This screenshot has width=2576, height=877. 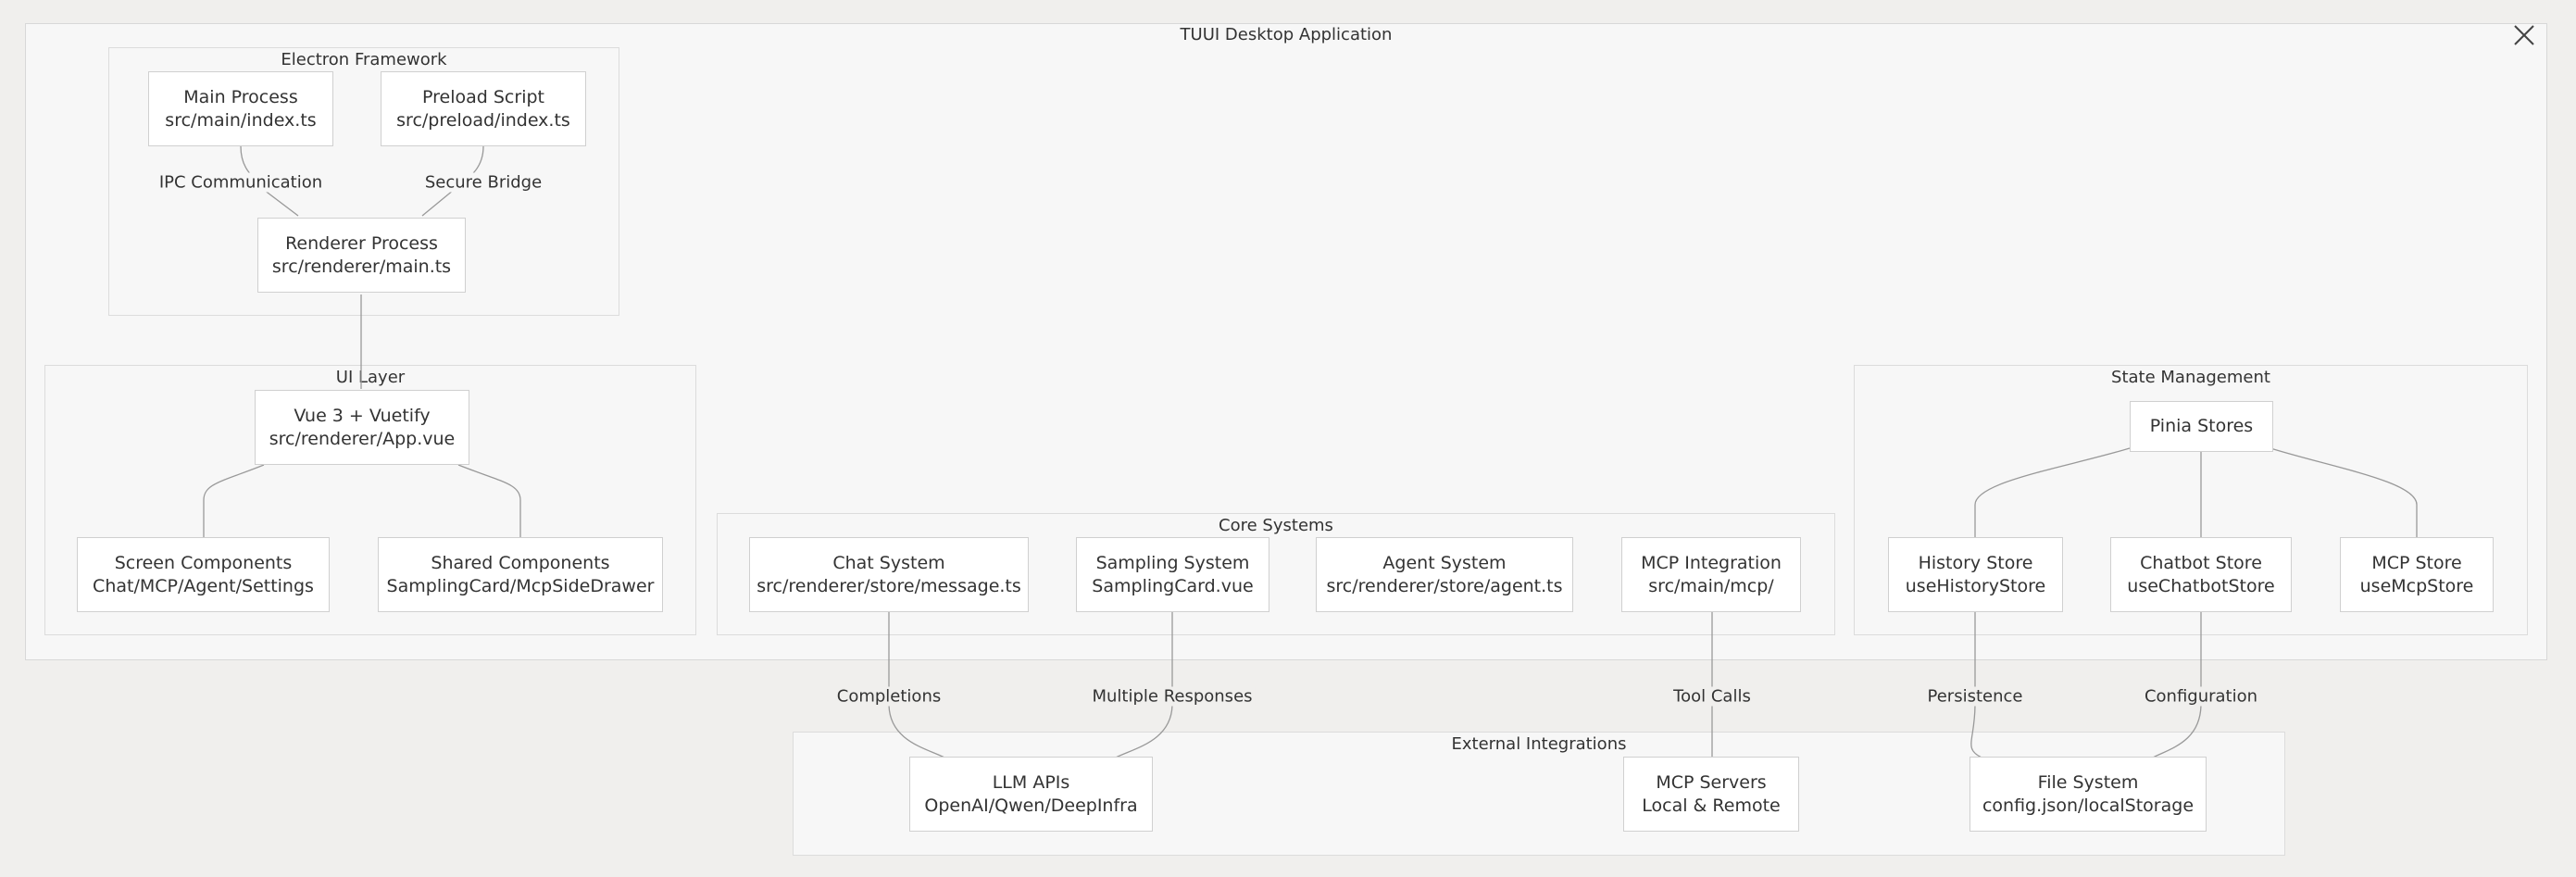 I want to click on node-path: src/renderer/store/message.ts, so click(x=889, y=585).